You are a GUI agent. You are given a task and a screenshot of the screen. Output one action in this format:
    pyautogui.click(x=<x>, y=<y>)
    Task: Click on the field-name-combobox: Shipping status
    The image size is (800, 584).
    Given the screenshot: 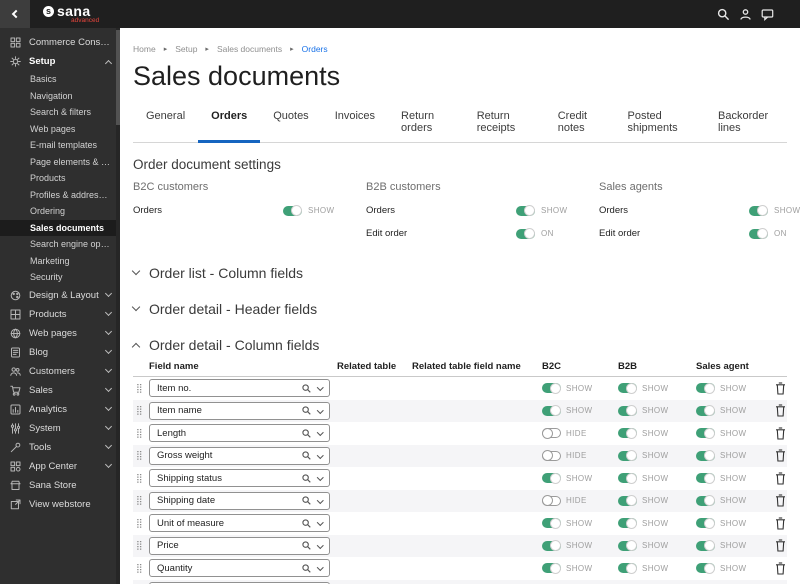 What is the action you would take?
    pyautogui.click(x=239, y=478)
    